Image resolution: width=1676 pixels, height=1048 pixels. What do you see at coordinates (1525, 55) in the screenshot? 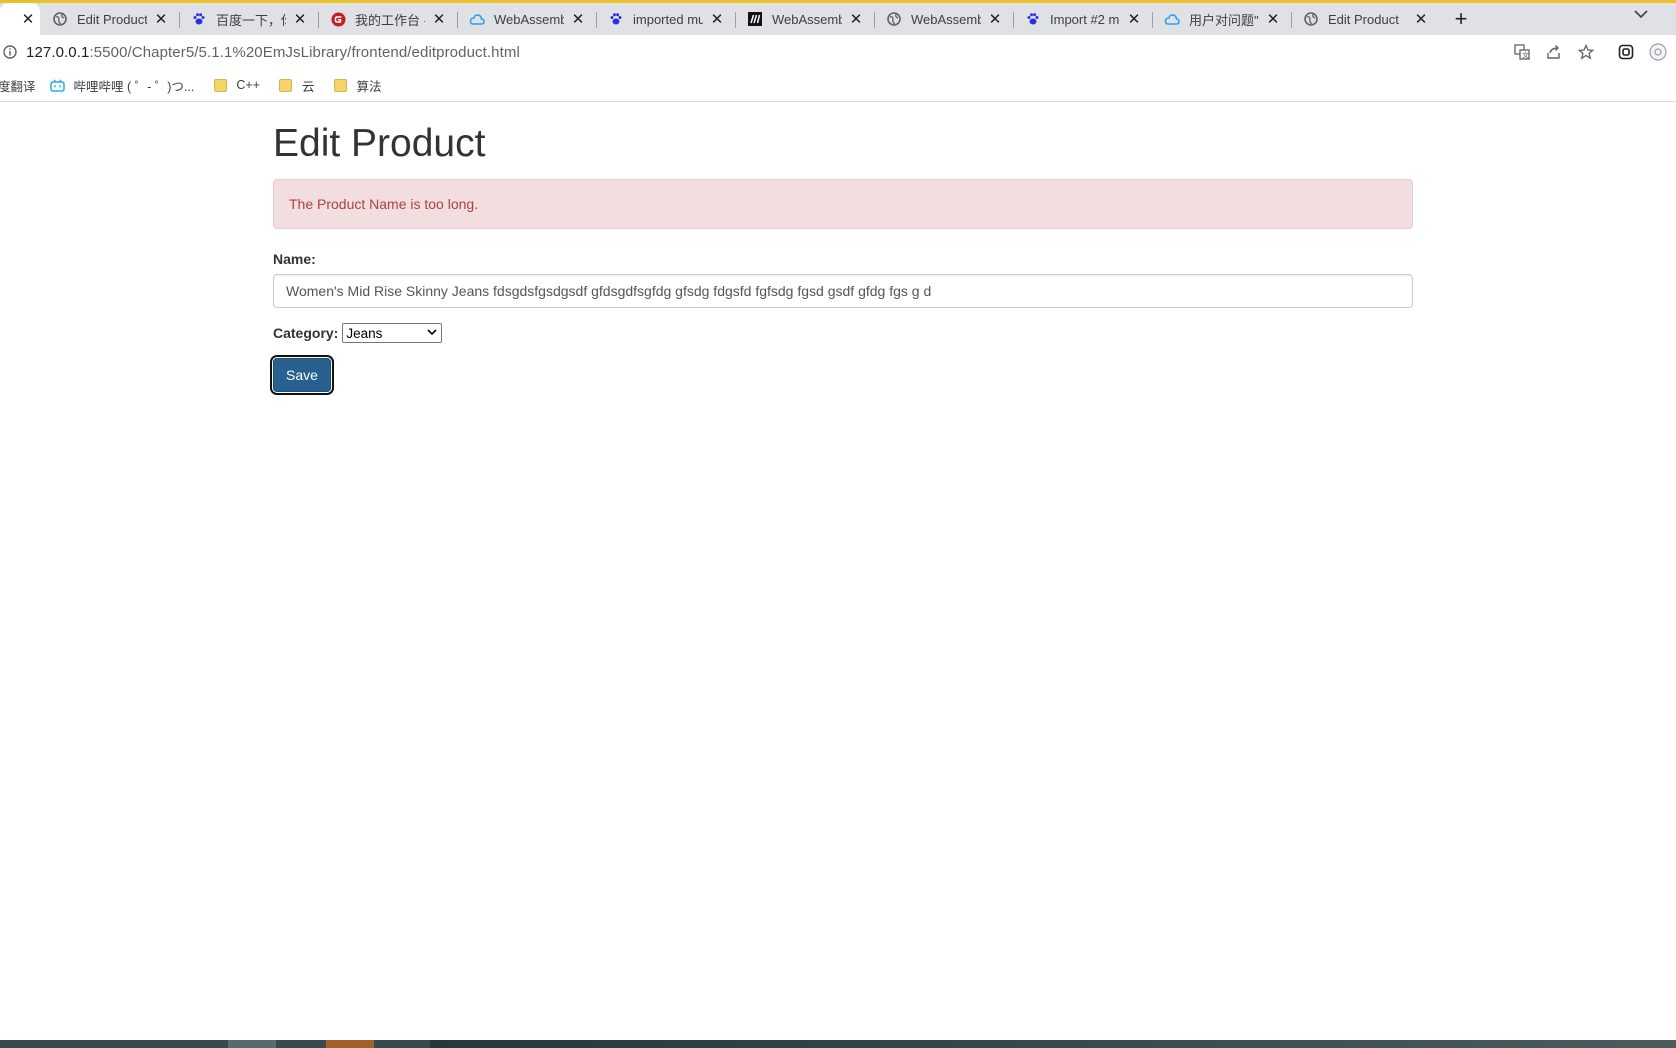
I see `svg-text: 文` at bounding box center [1525, 55].